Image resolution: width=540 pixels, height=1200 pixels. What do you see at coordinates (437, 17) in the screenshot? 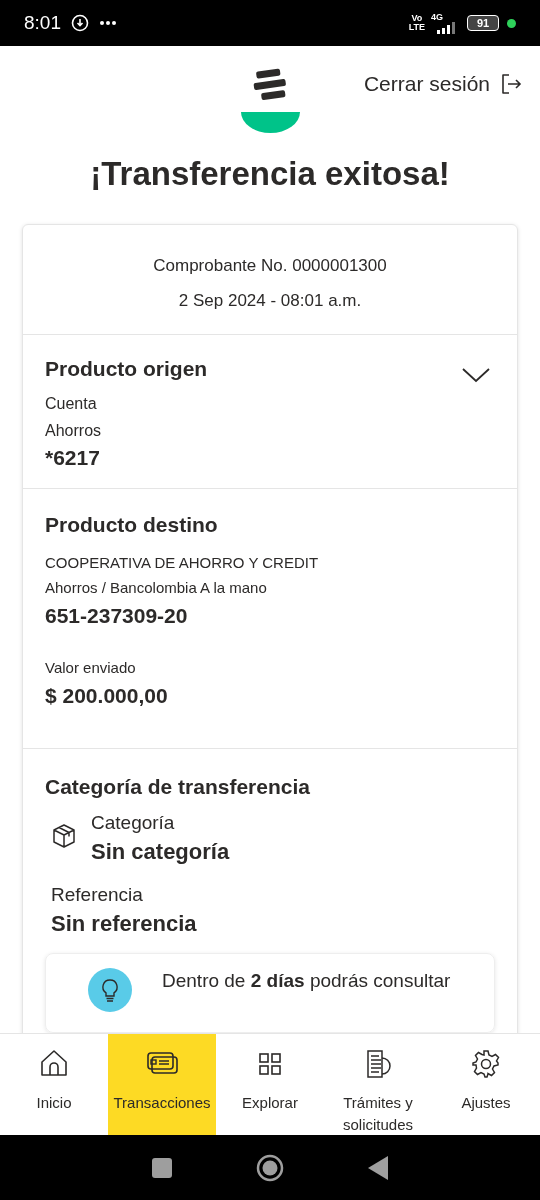
I see `network-label: 4G` at bounding box center [437, 17].